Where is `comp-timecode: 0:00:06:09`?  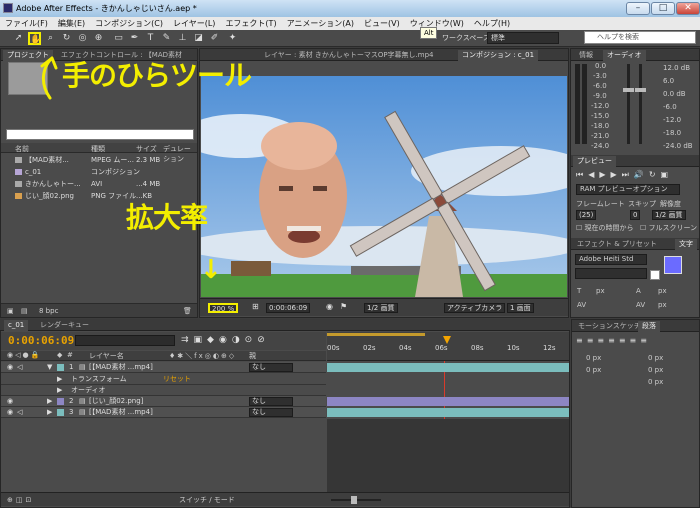 comp-timecode: 0:00:06:09 is located at coordinates (288, 308).